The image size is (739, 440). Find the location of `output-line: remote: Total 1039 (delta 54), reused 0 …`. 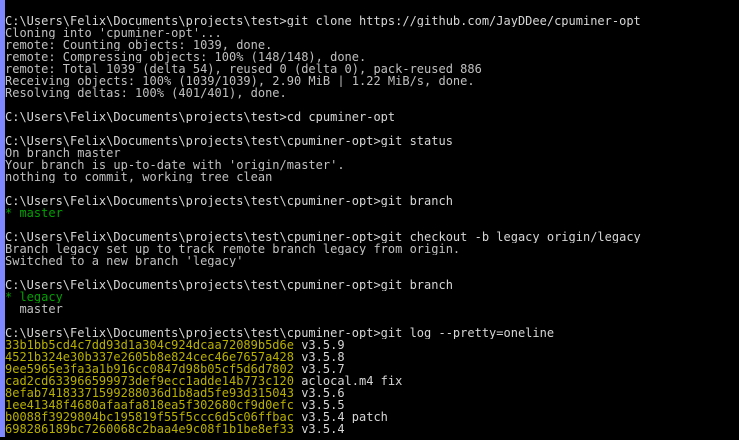

output-line: remote: Total 1039 (delta 54), reused 0 … is located at coordinates (243, 69).